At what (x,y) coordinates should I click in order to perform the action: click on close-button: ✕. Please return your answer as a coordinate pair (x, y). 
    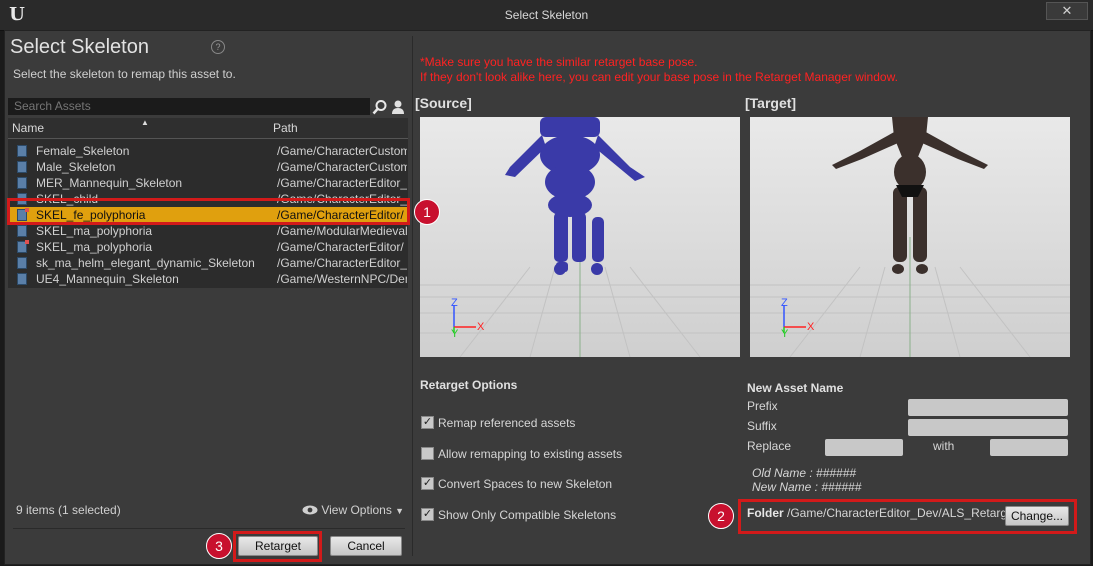
    Looking at the image, I should click on (1067, 11).